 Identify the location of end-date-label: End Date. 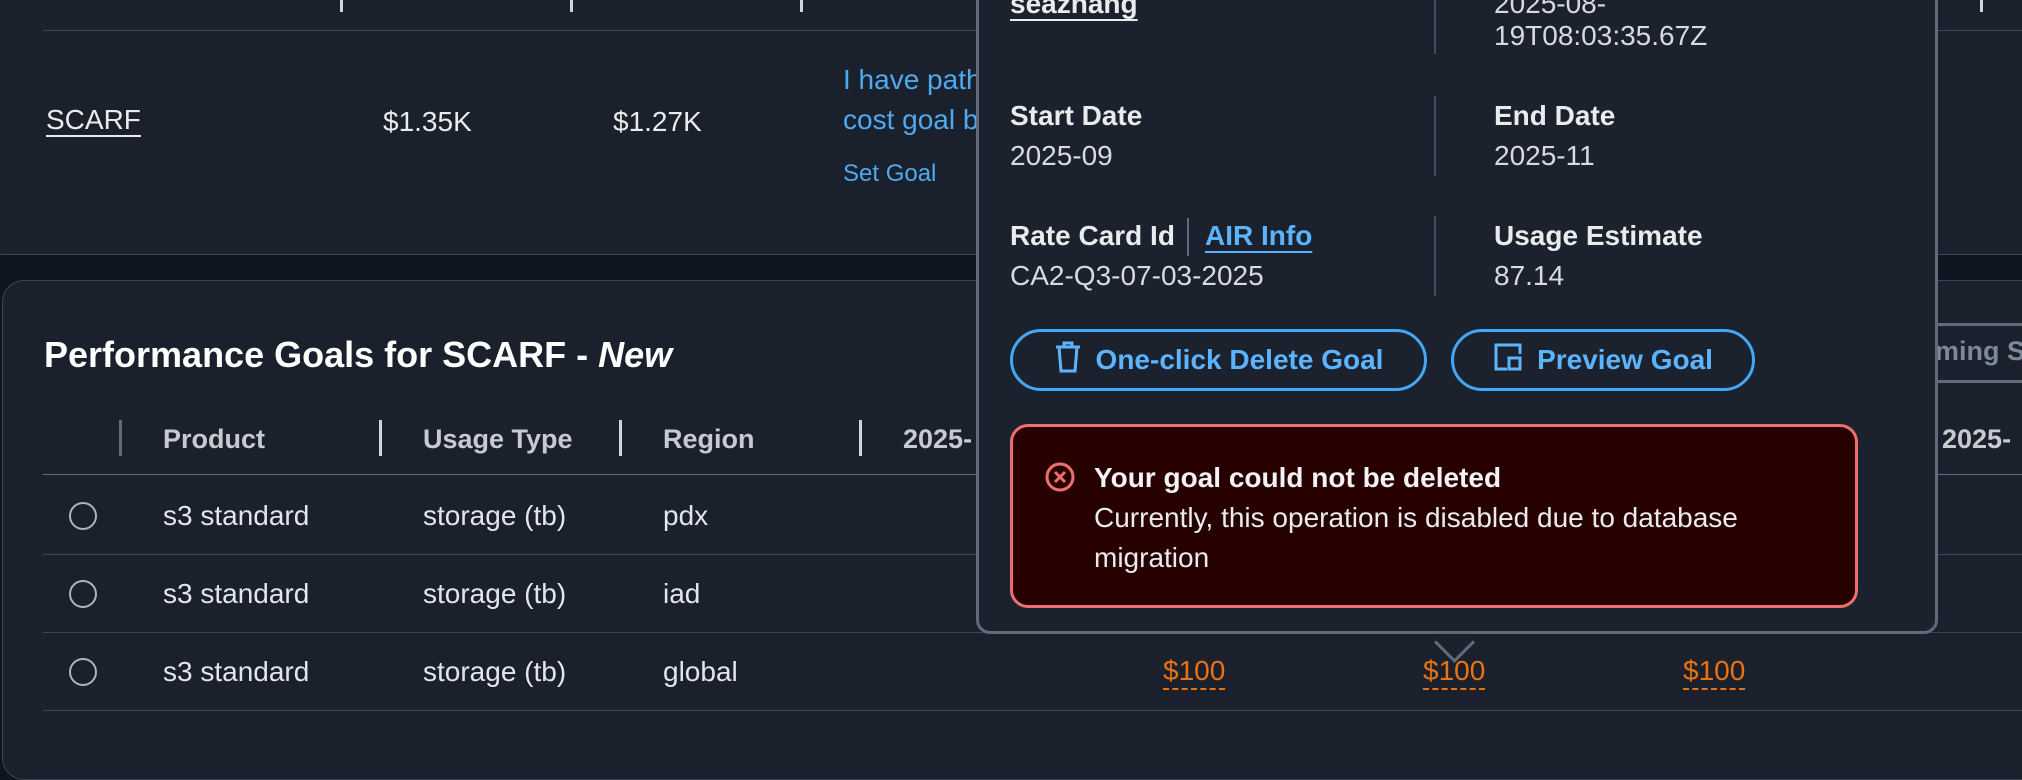
(1555, 115).